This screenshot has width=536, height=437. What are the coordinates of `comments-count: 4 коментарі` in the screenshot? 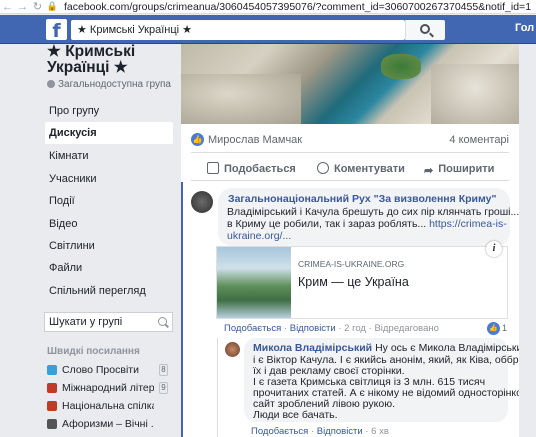 It's located at (479, 140).